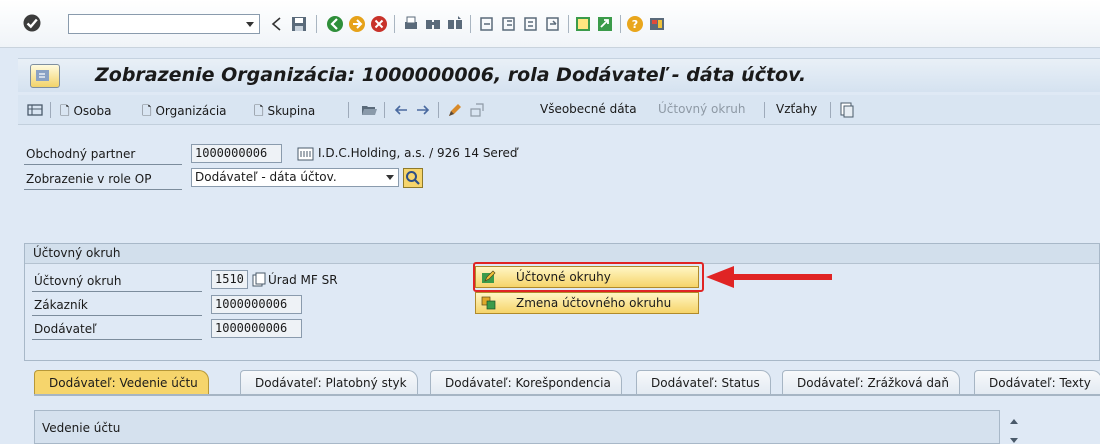 The height and width of the screenshot is (444, 1100). Describe the element at coordinates (329, 382) in the screenshot. I see `tab-vendor-payment-transactions: Dodávateľ: Platobný styk` at that location.